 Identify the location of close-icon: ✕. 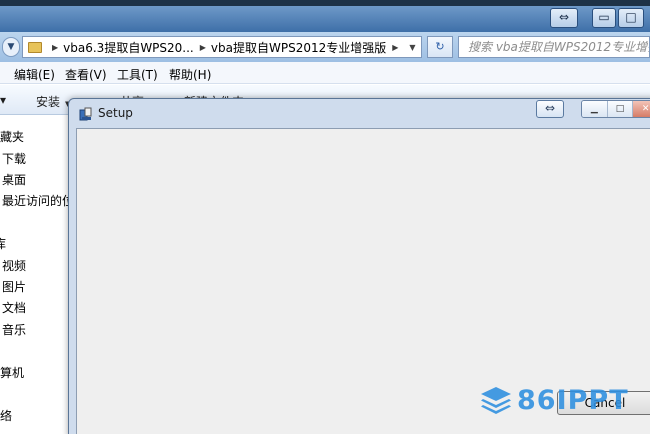
(641, 109).